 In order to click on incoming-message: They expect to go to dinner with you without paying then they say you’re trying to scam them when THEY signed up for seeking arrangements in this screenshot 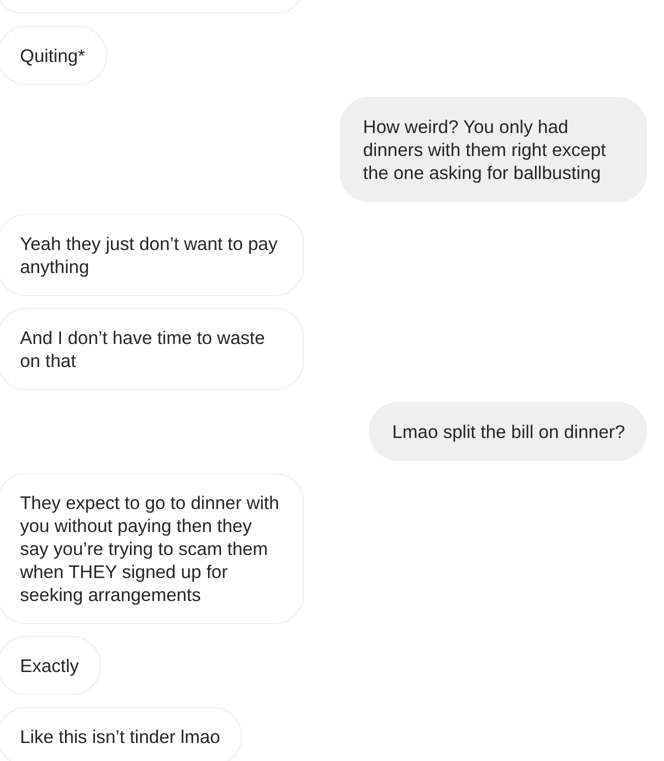, I will do `click(152, 548)`.